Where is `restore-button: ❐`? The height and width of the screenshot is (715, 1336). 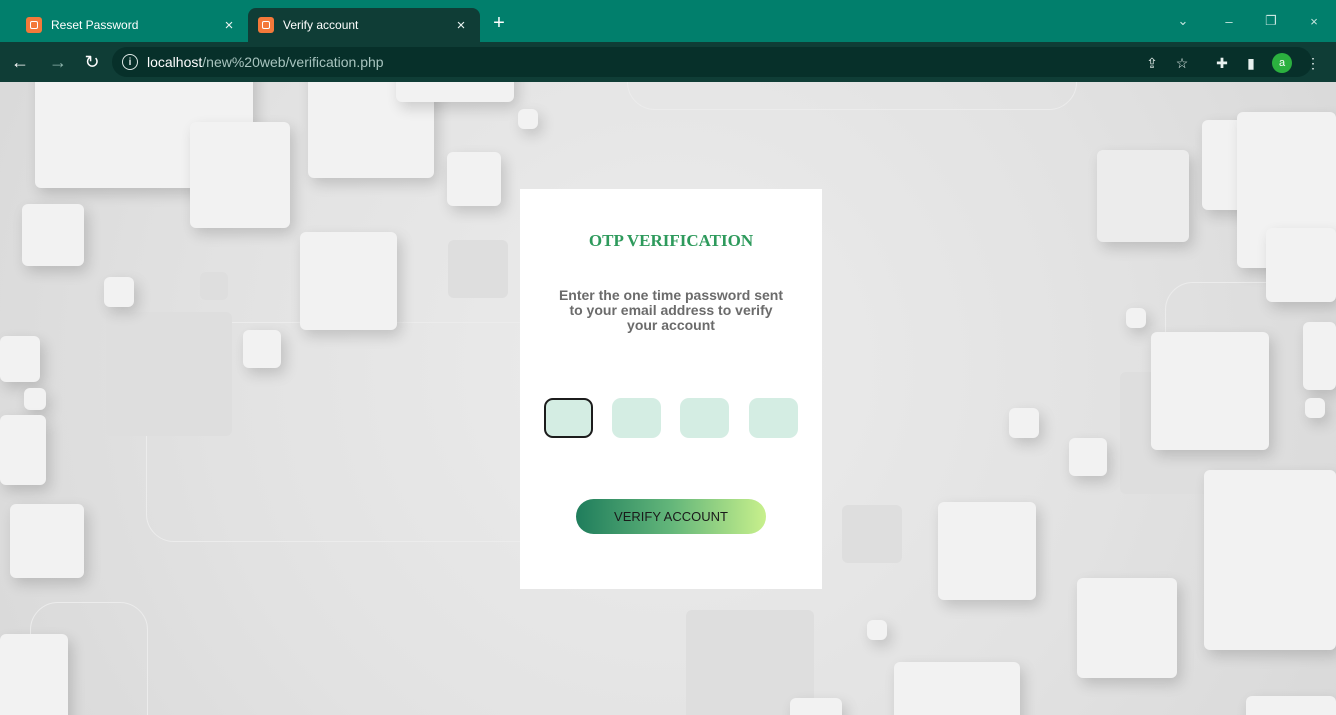 restore-button: ❐ is located at coordinates (1271, 21).